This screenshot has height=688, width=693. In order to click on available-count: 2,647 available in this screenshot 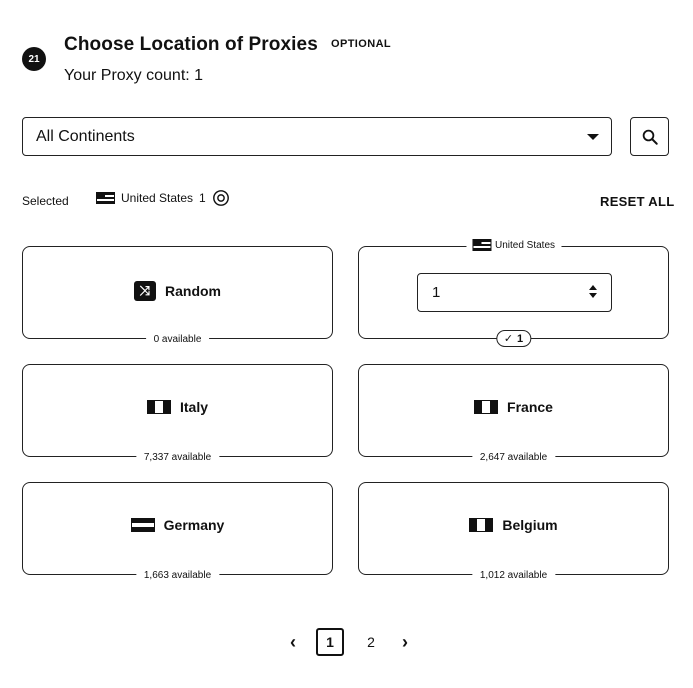, I will do `click(513, 457)`.